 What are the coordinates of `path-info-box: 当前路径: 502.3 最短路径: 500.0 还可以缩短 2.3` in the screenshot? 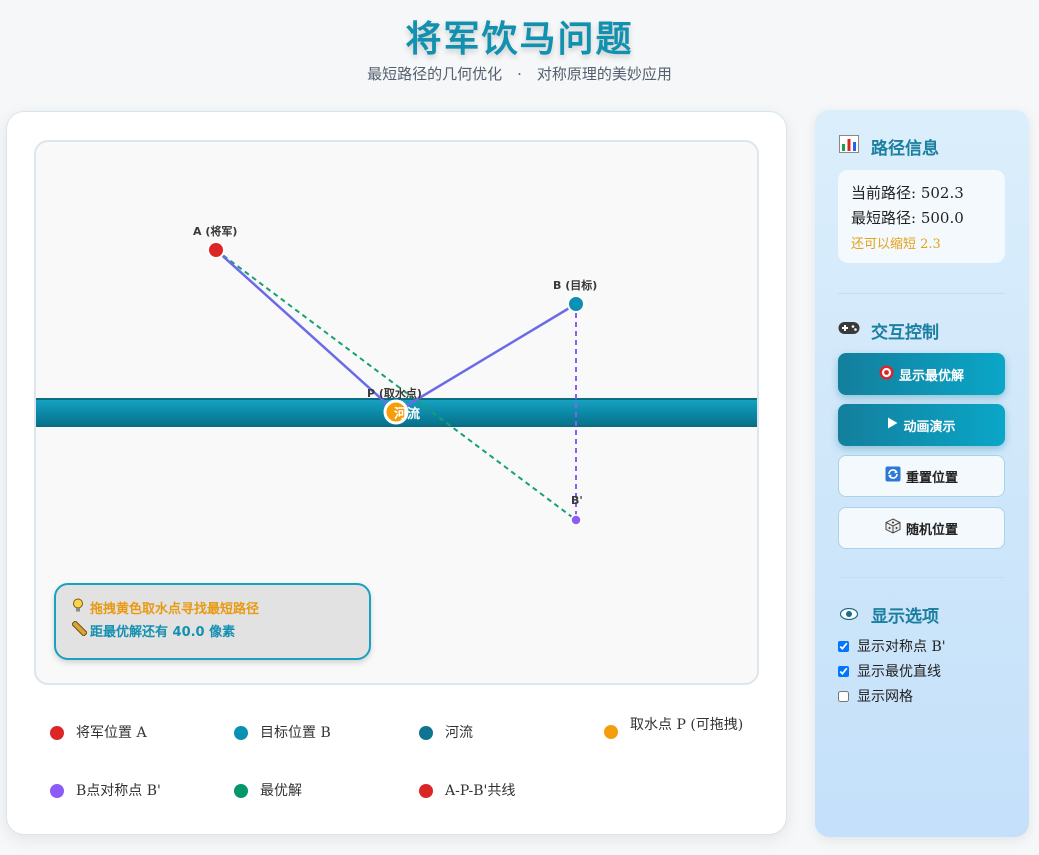 It's located at (921, 216).